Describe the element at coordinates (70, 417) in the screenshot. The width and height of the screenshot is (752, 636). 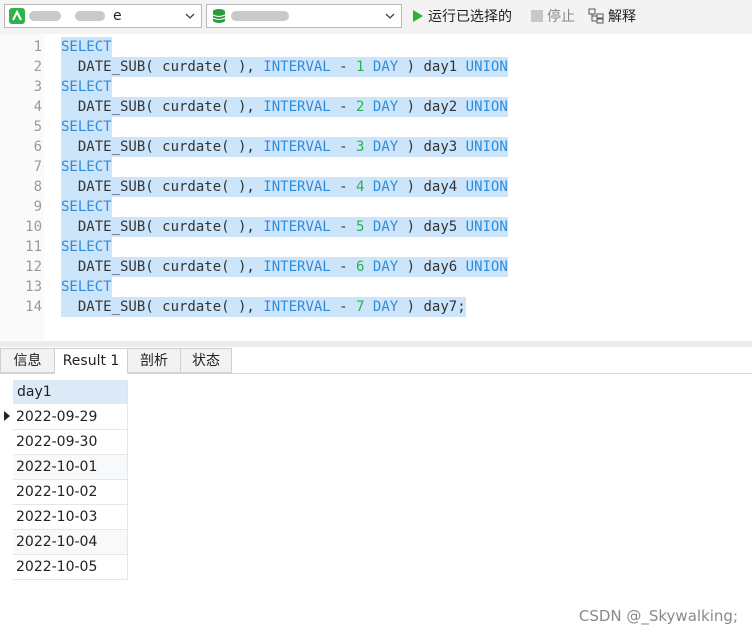
I see `table-cell: 2022-09-29` at that location.